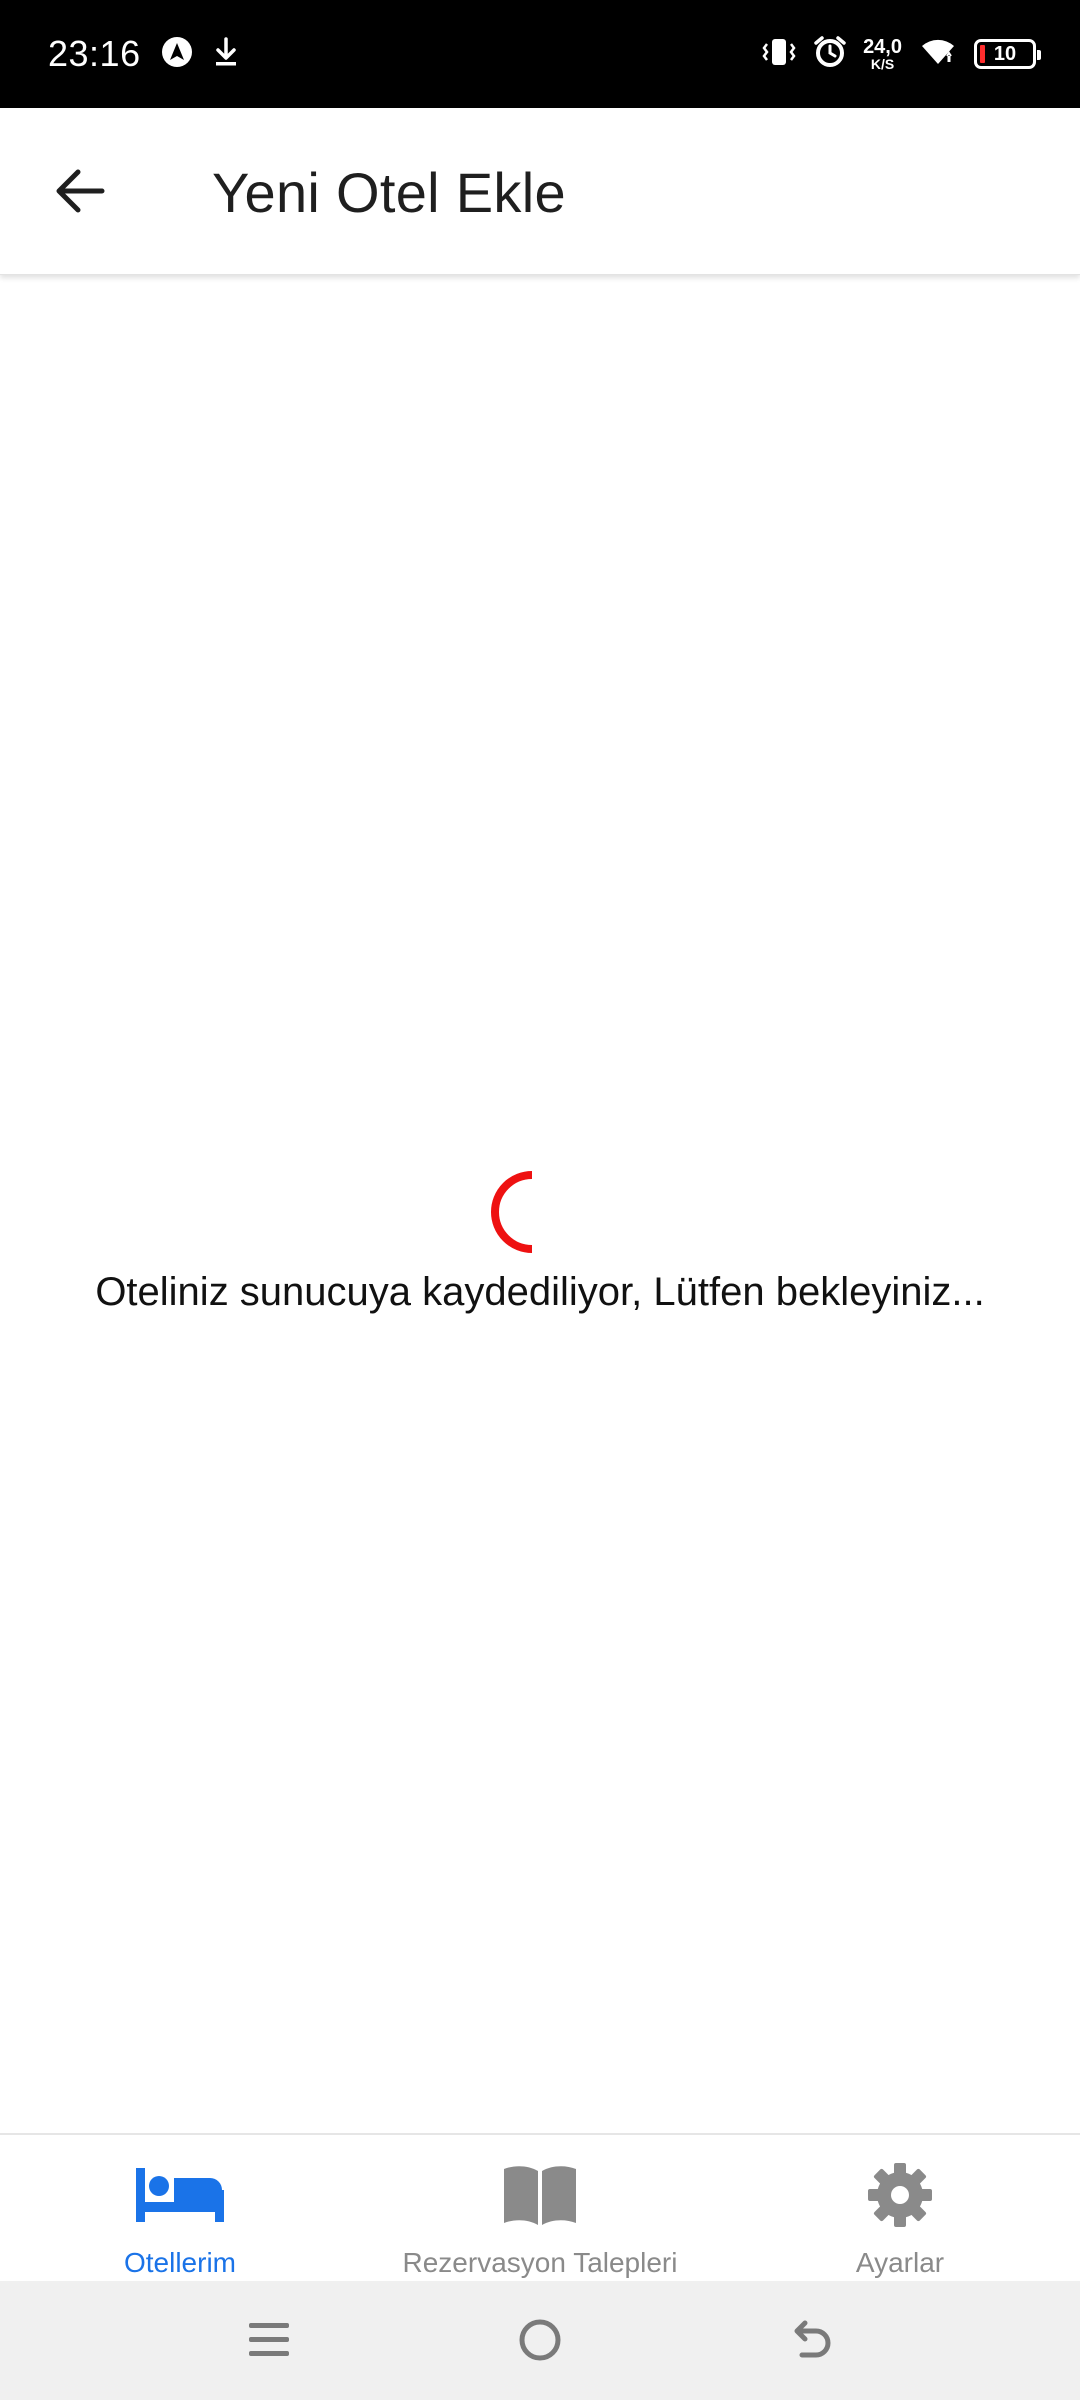  I want to click on home-icon, so click(540, 2340).